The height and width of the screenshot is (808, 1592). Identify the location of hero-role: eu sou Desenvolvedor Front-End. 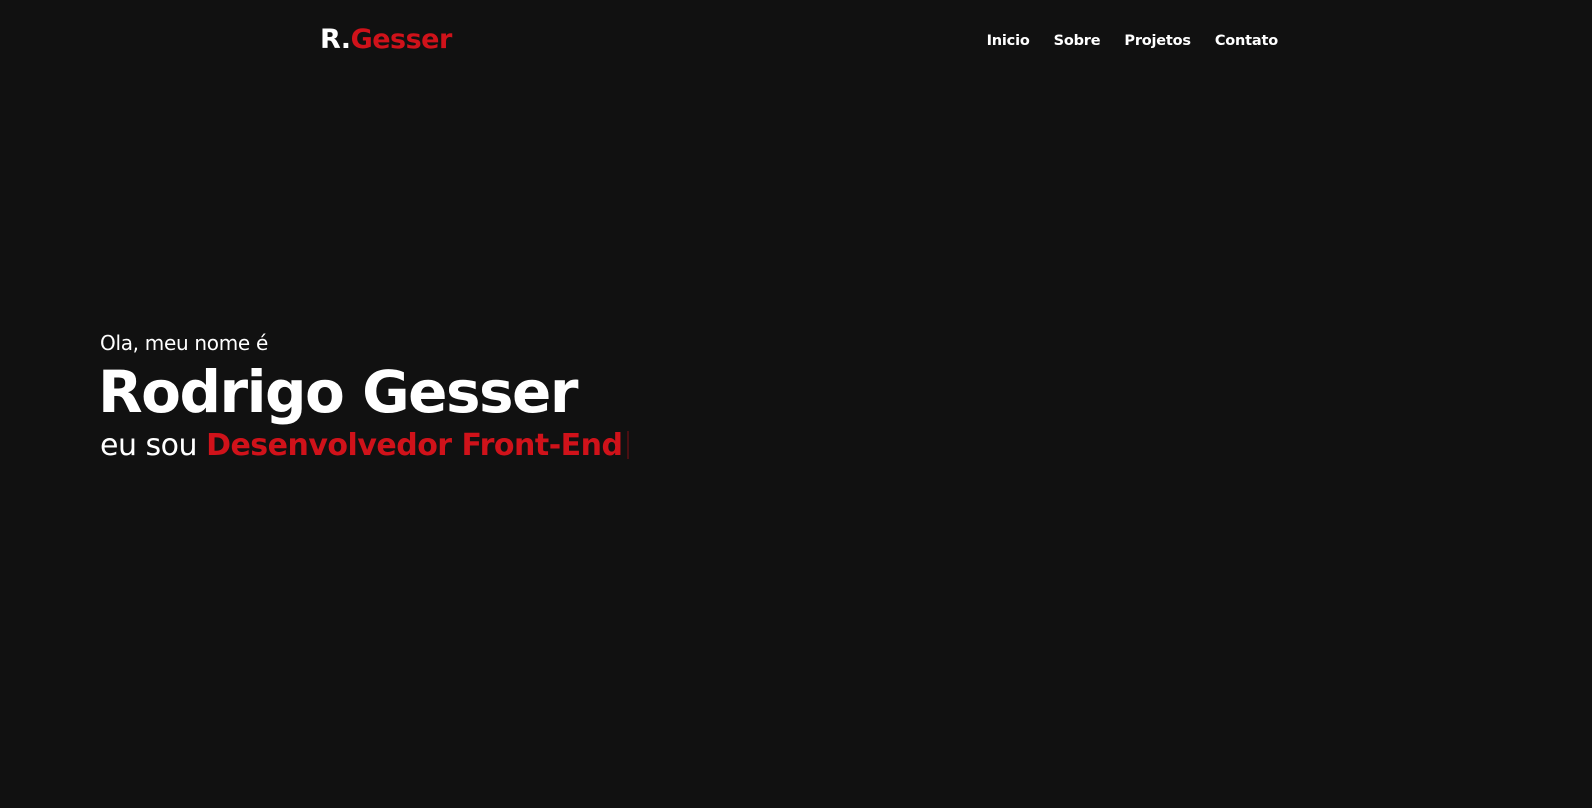
(550, 446).